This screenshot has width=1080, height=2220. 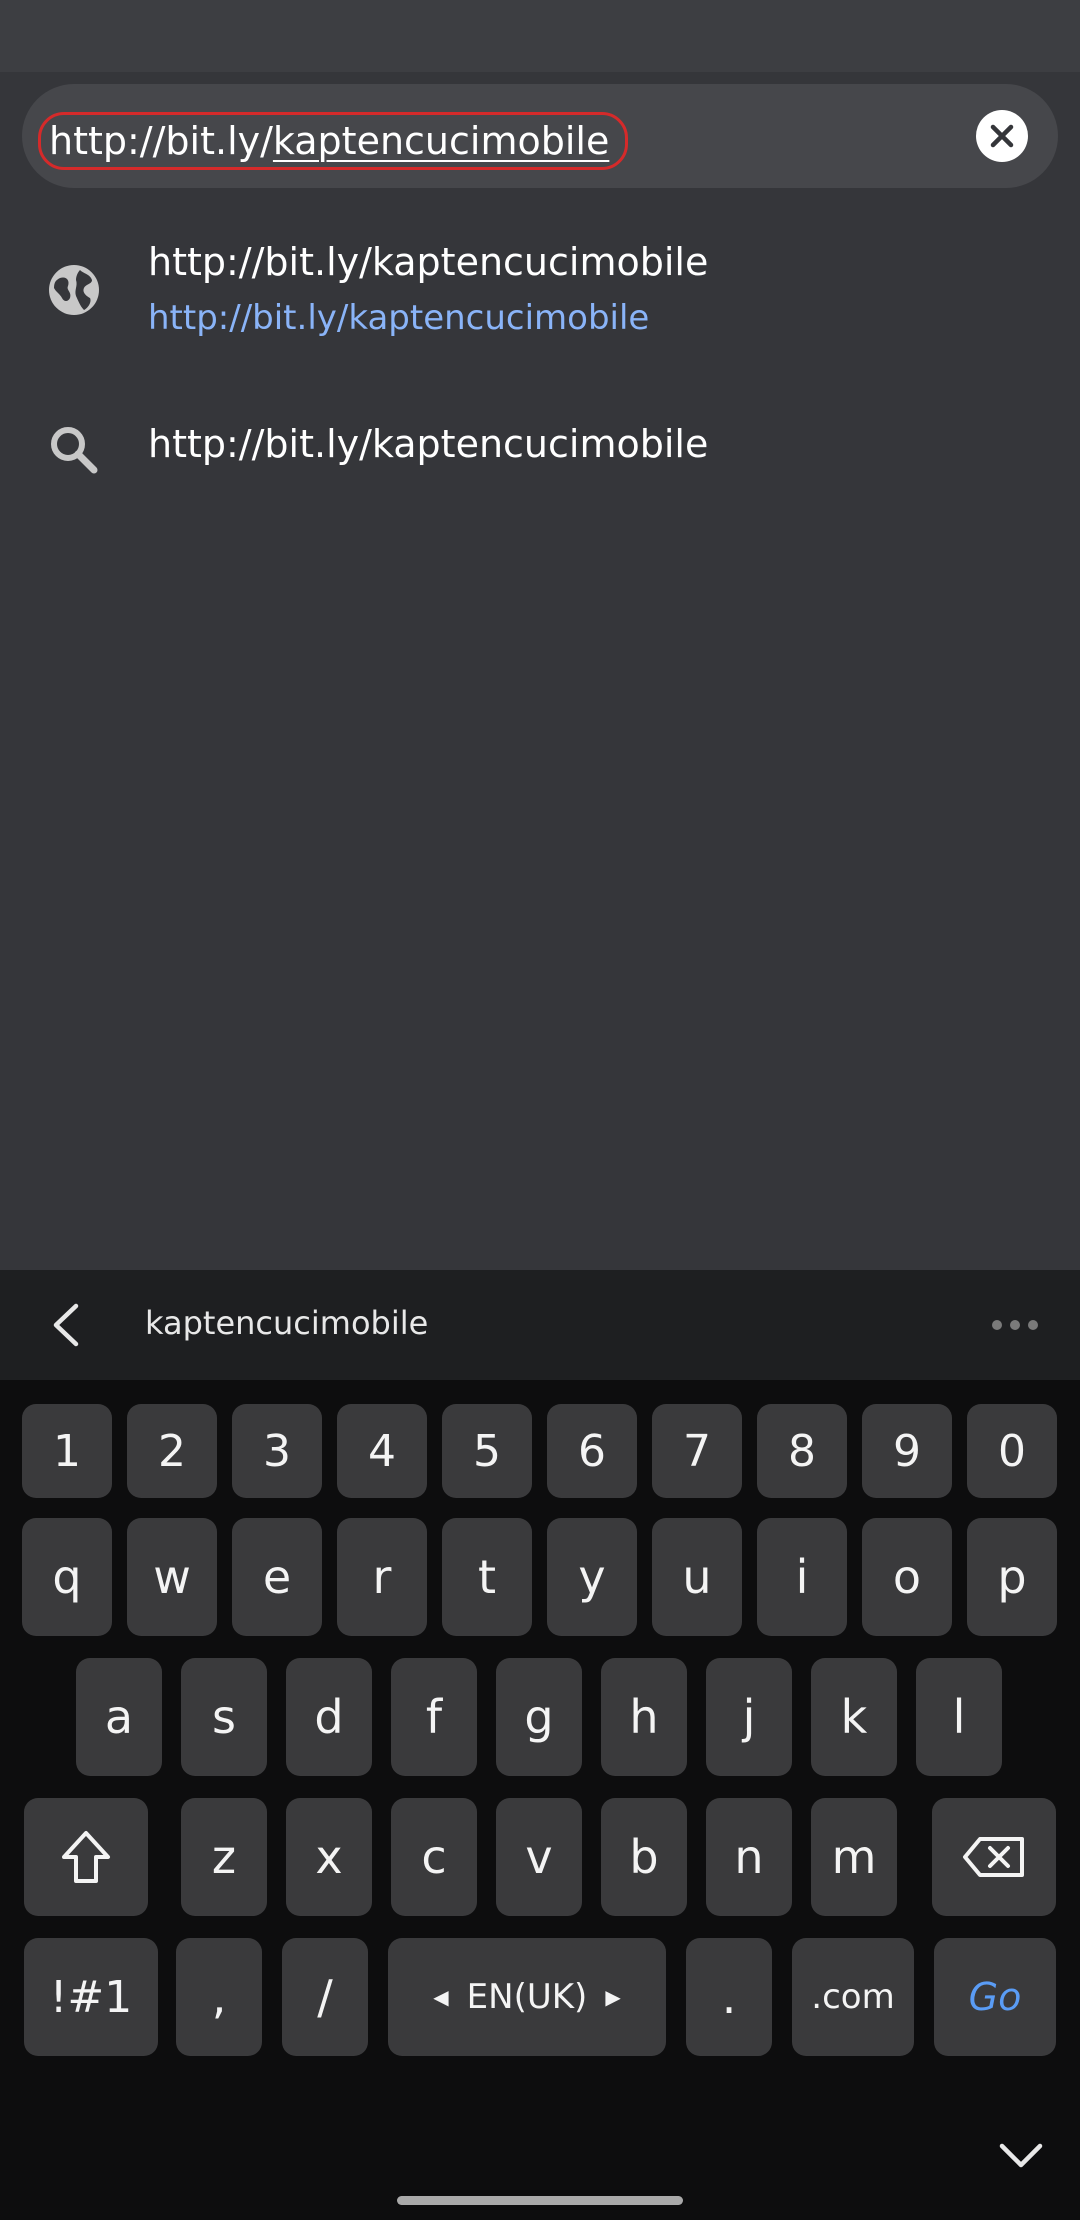 I want to click on url-prefix: http://bit.ly/, so click(x=161, y=141).